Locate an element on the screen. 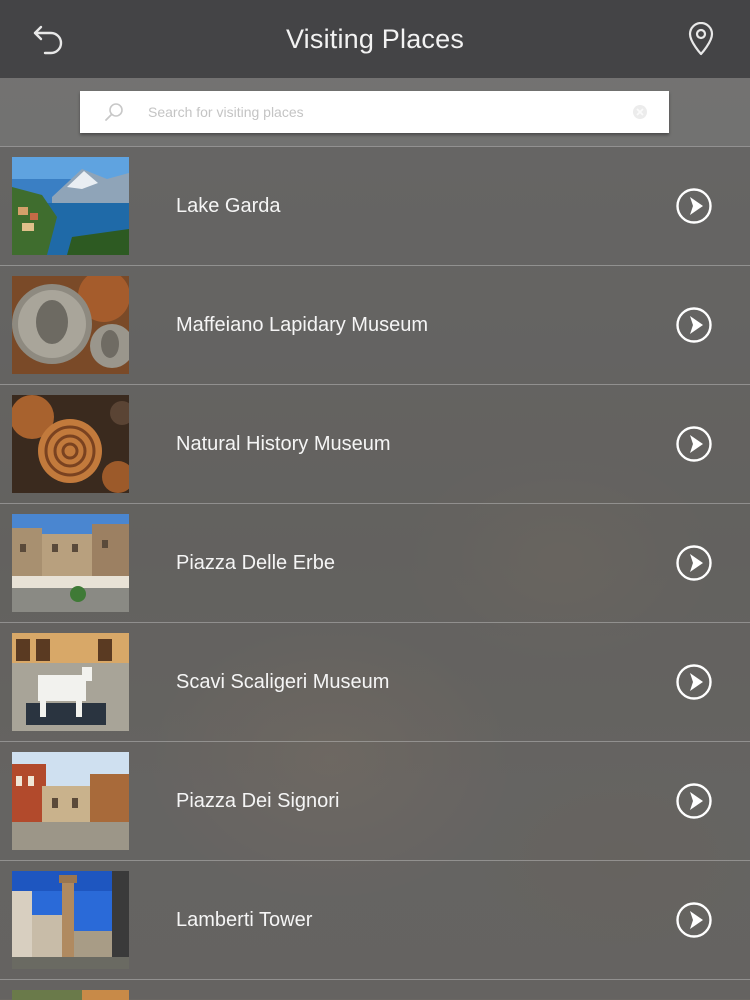 Image resolution: width=750 pixels, height=1000 pixels. thumbnail-lamberti-tower is located at coordinates (70, 920).